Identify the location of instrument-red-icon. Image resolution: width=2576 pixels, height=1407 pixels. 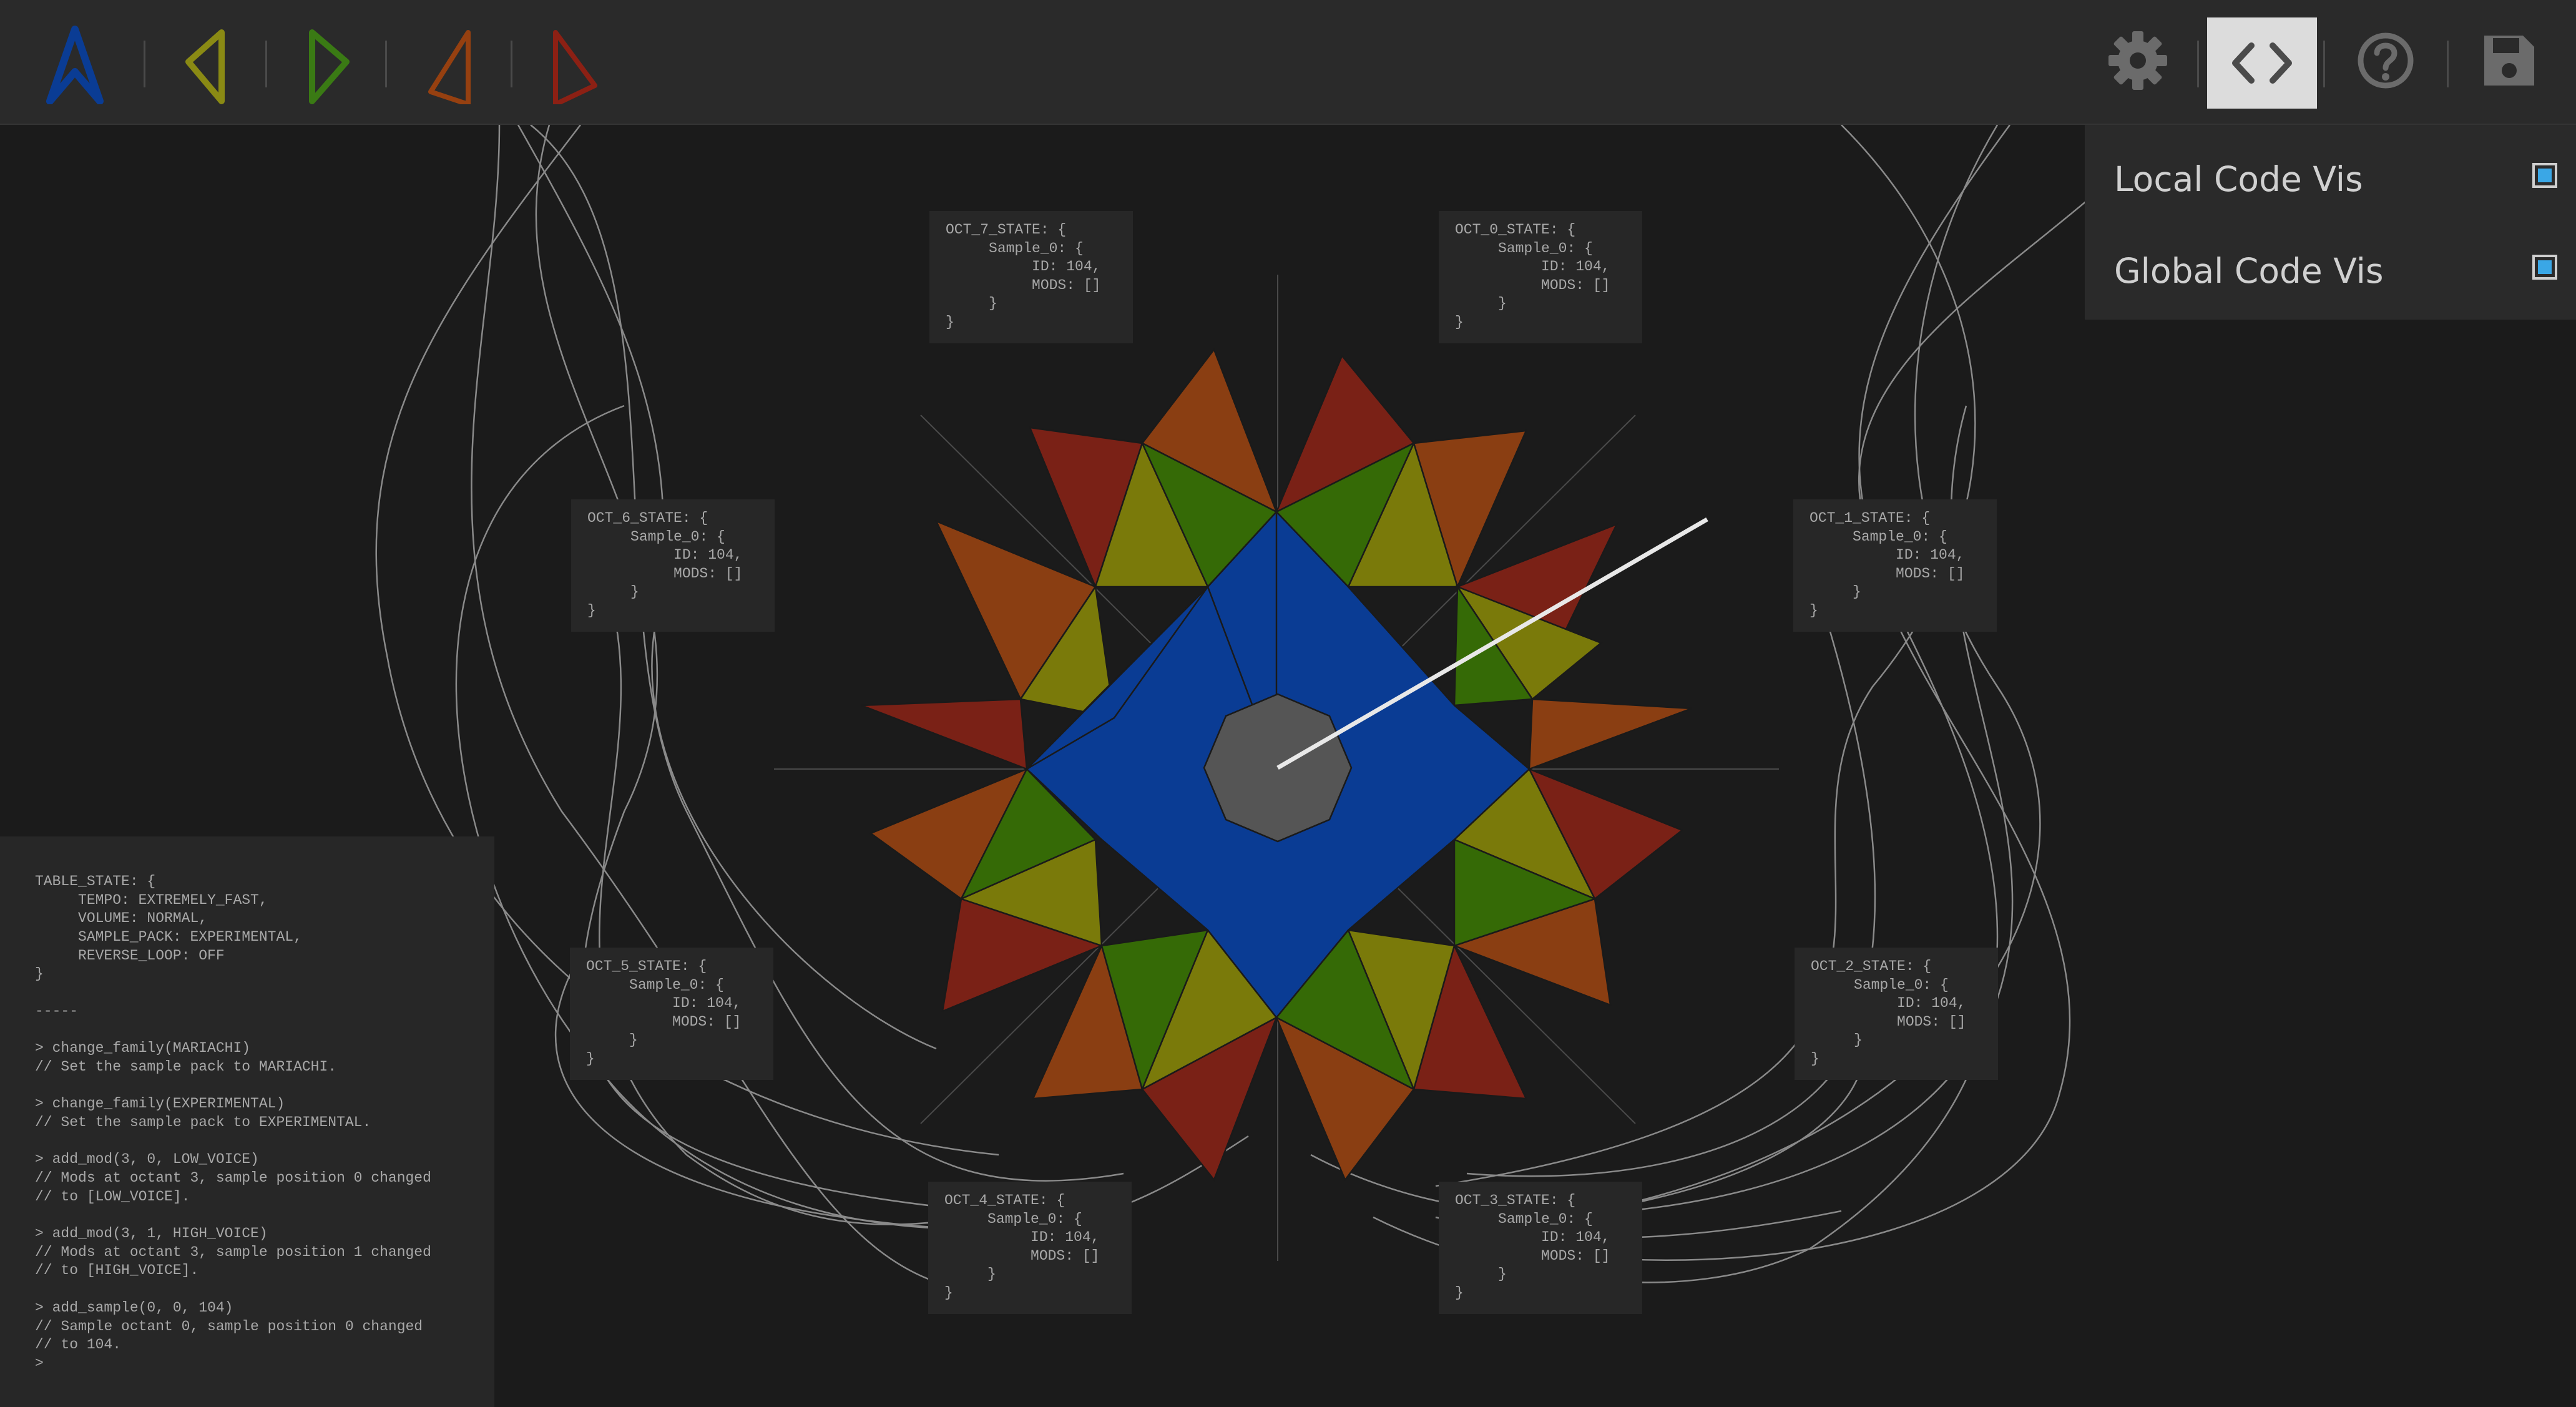
(575, 67).